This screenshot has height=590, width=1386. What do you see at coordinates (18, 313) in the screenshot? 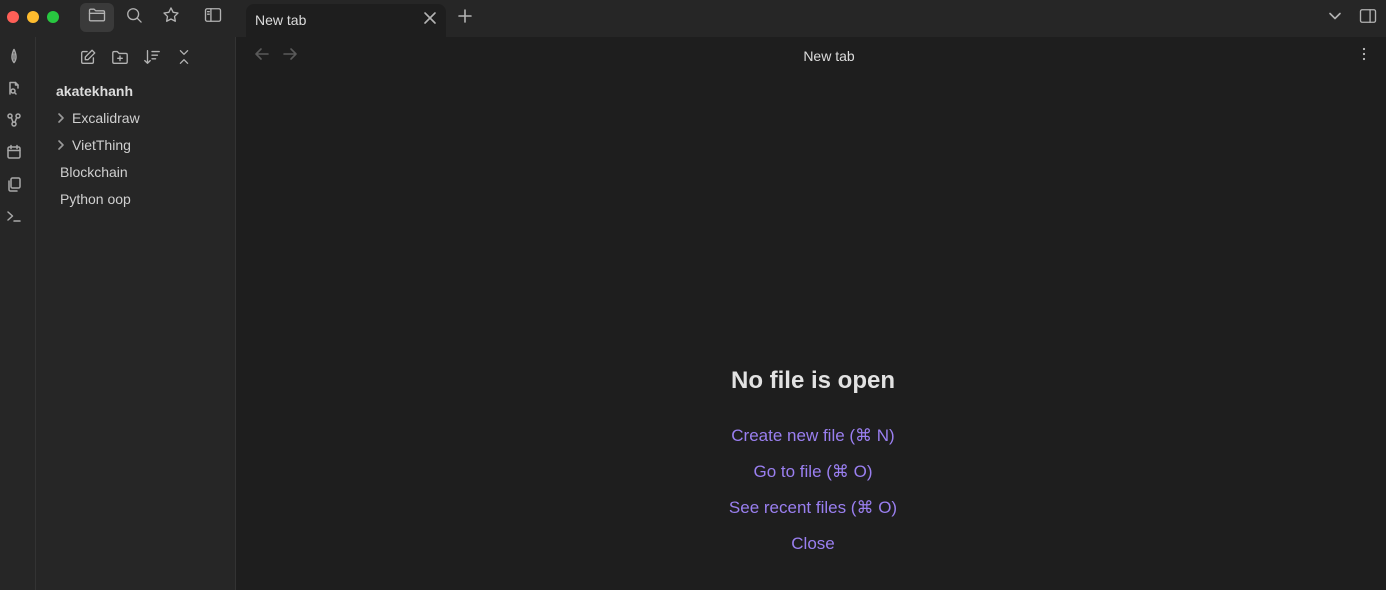
I see `ribbon` at bounding box center [18, 313].